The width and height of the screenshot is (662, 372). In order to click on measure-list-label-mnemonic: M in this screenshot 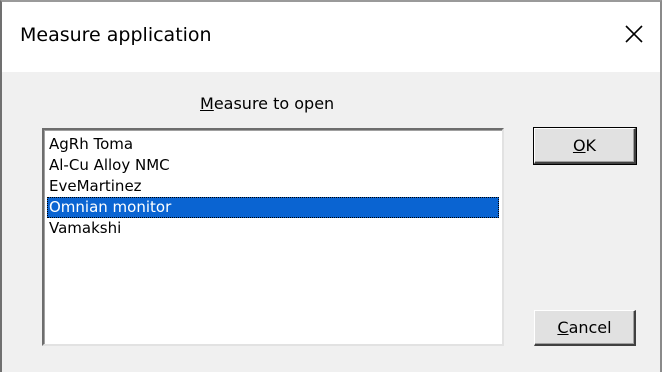, I will do `click(207, 103)`.